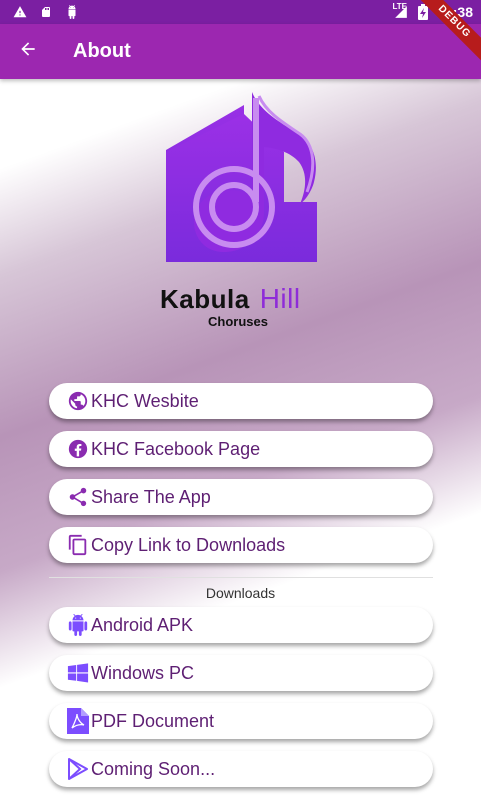 This screenshot has width=481, height=800. I want to click on divider, so click(241, 577).